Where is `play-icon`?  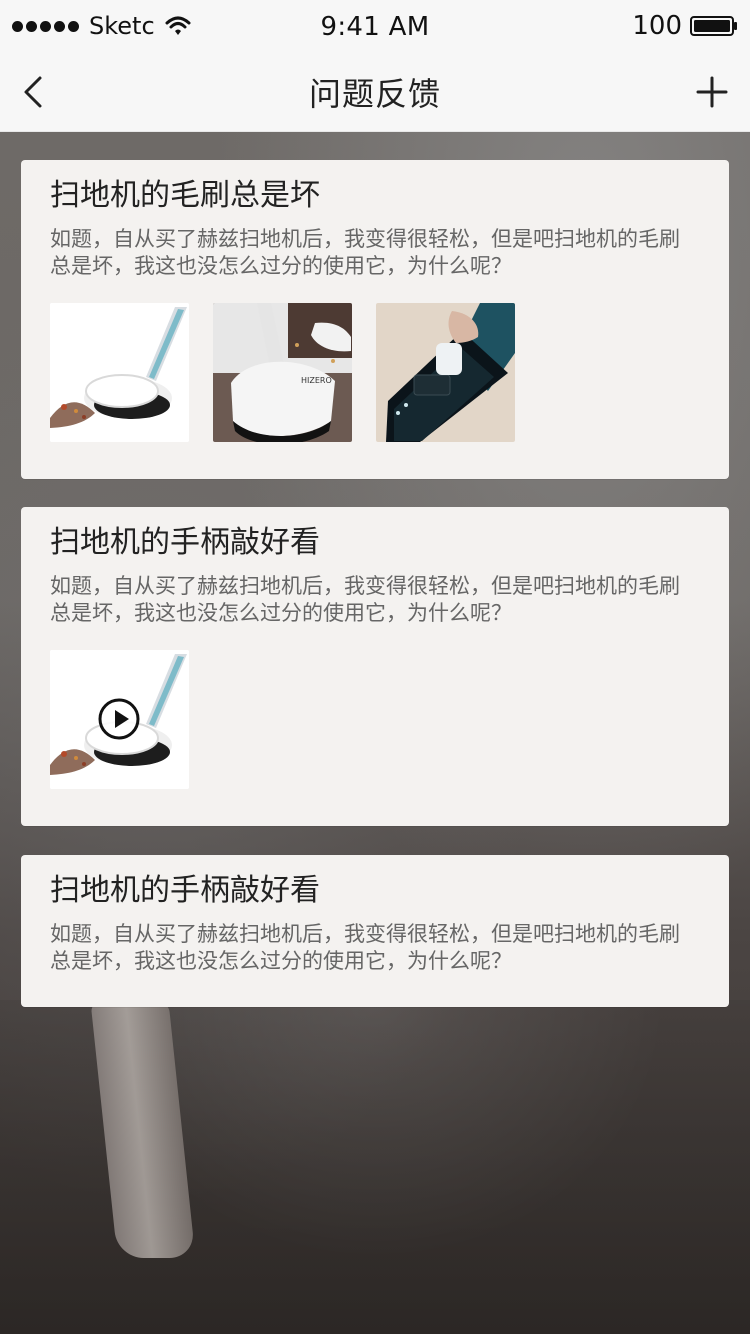
play-icon is located at coordinates (119, 719).